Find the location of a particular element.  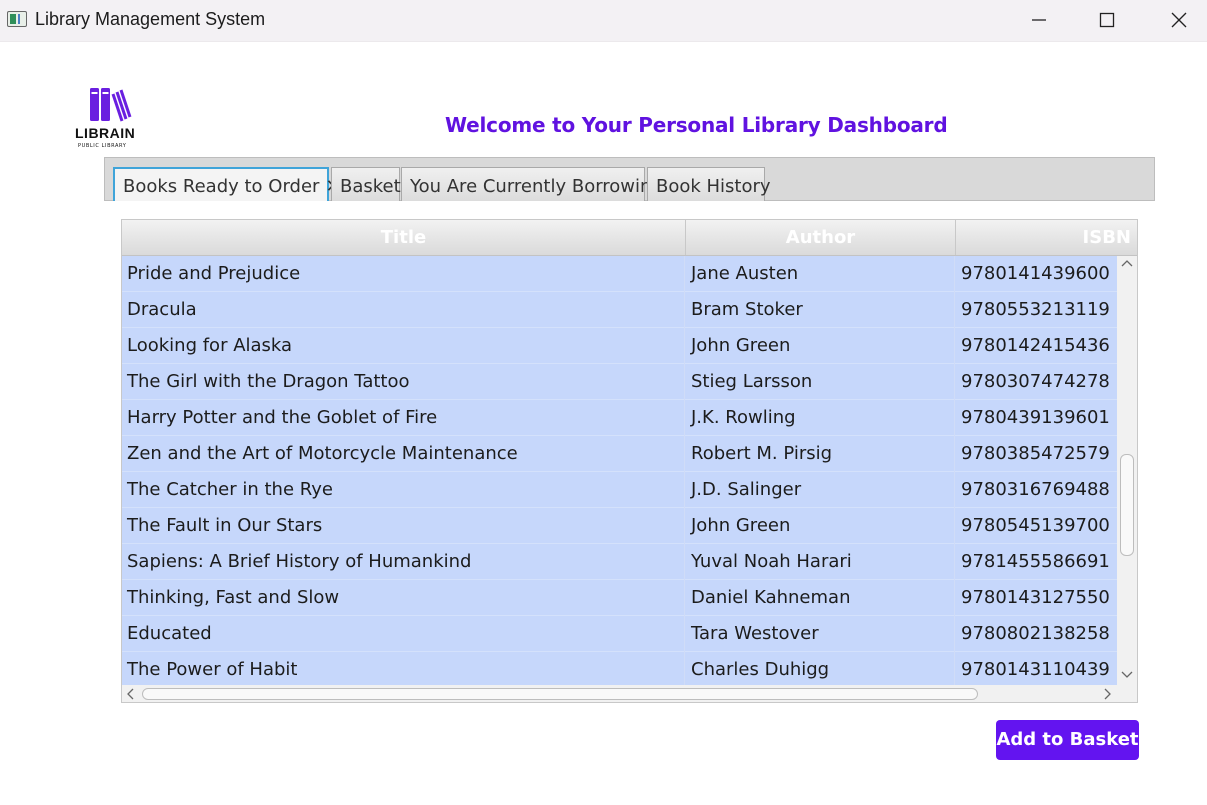

scroll-right-icon is located at coordinates (1108, 695).